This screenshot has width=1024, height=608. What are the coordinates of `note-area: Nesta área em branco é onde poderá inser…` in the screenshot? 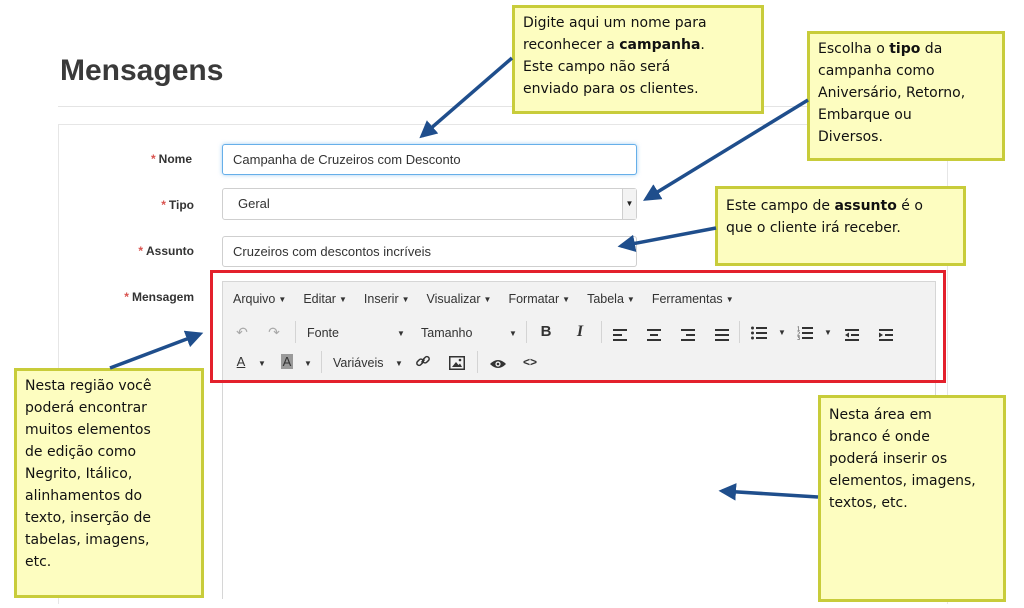 It's located at (912, 498).